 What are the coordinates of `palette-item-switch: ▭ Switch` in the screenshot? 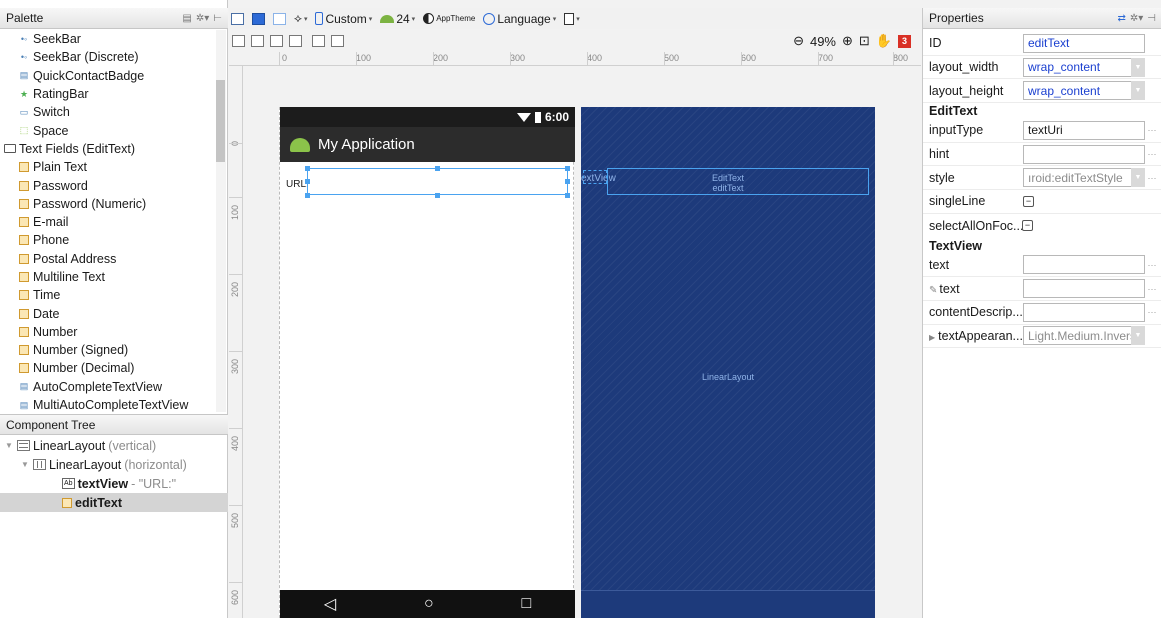 It's located at (107, 112).